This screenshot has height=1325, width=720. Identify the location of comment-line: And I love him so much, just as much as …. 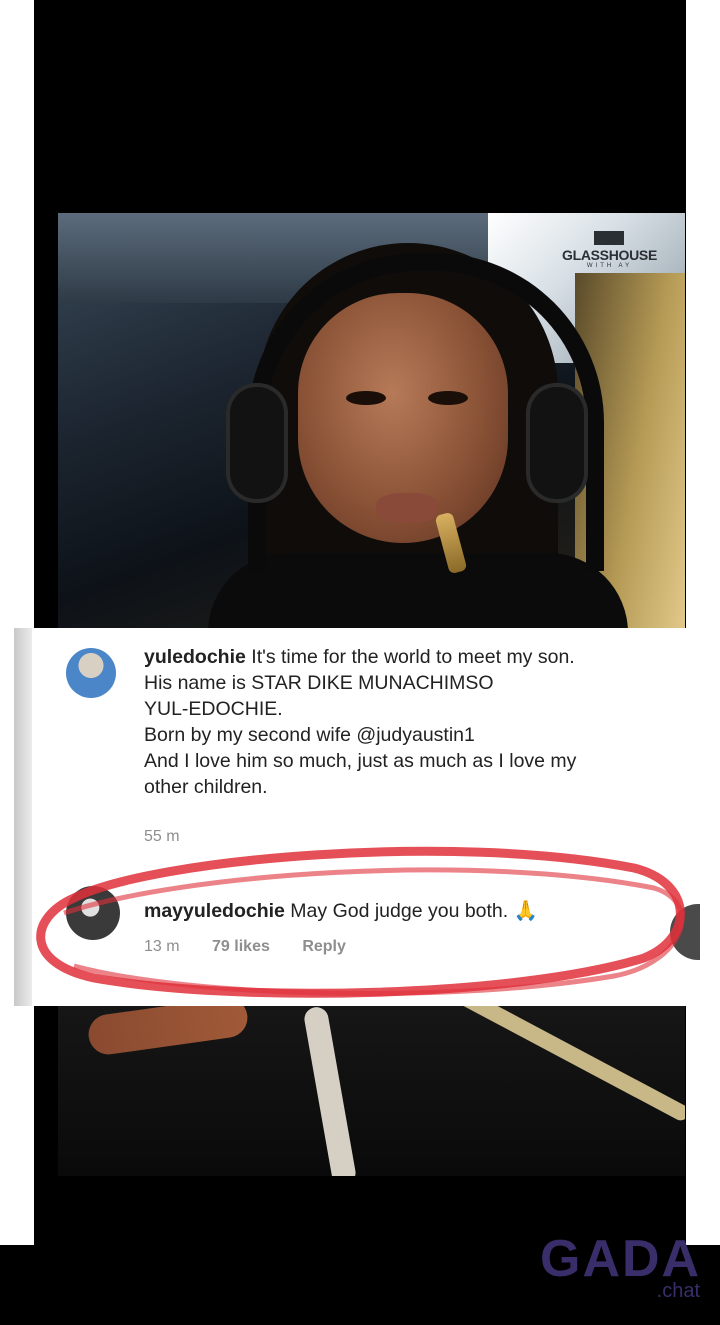
(360, 761).